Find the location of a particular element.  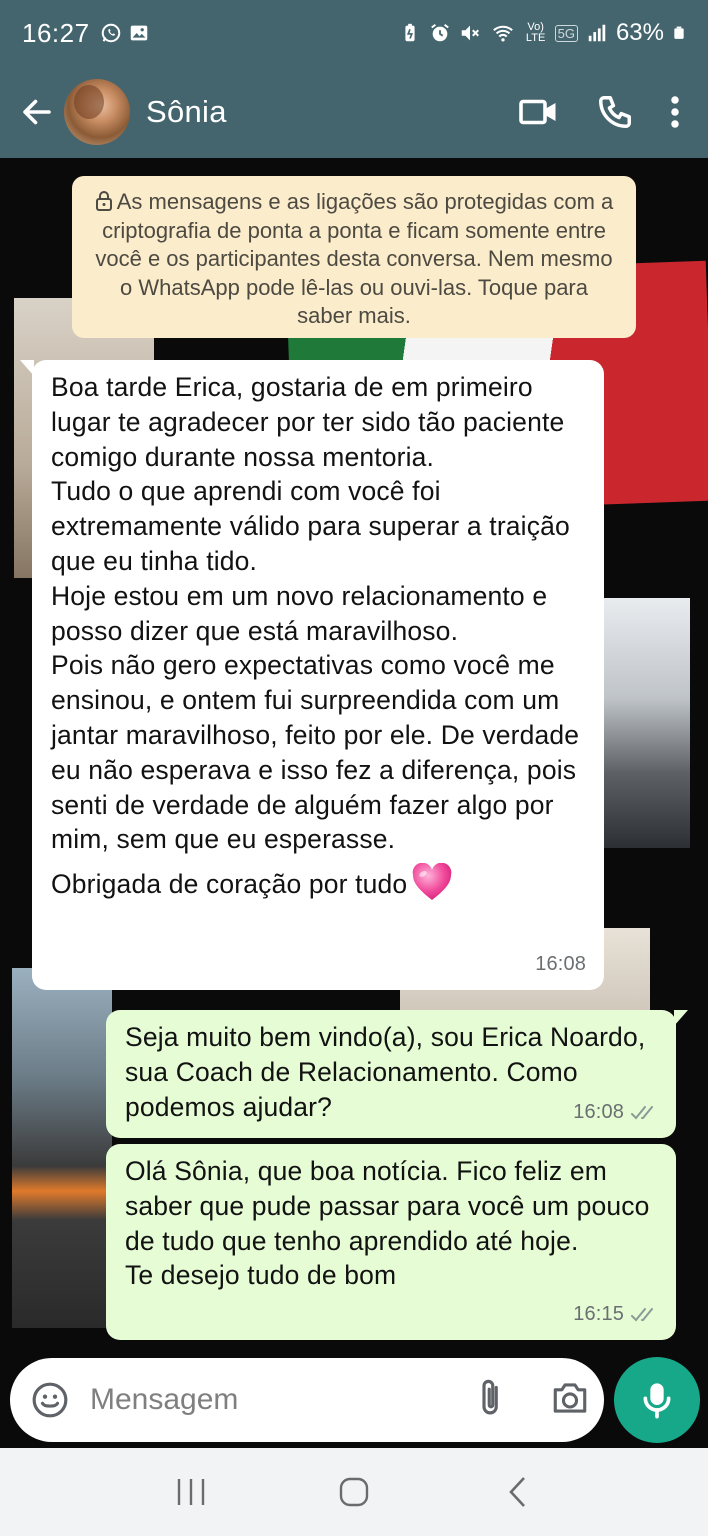

message-closing-text: Obrigada de coração por tudo is located at coordinates (229, 884).